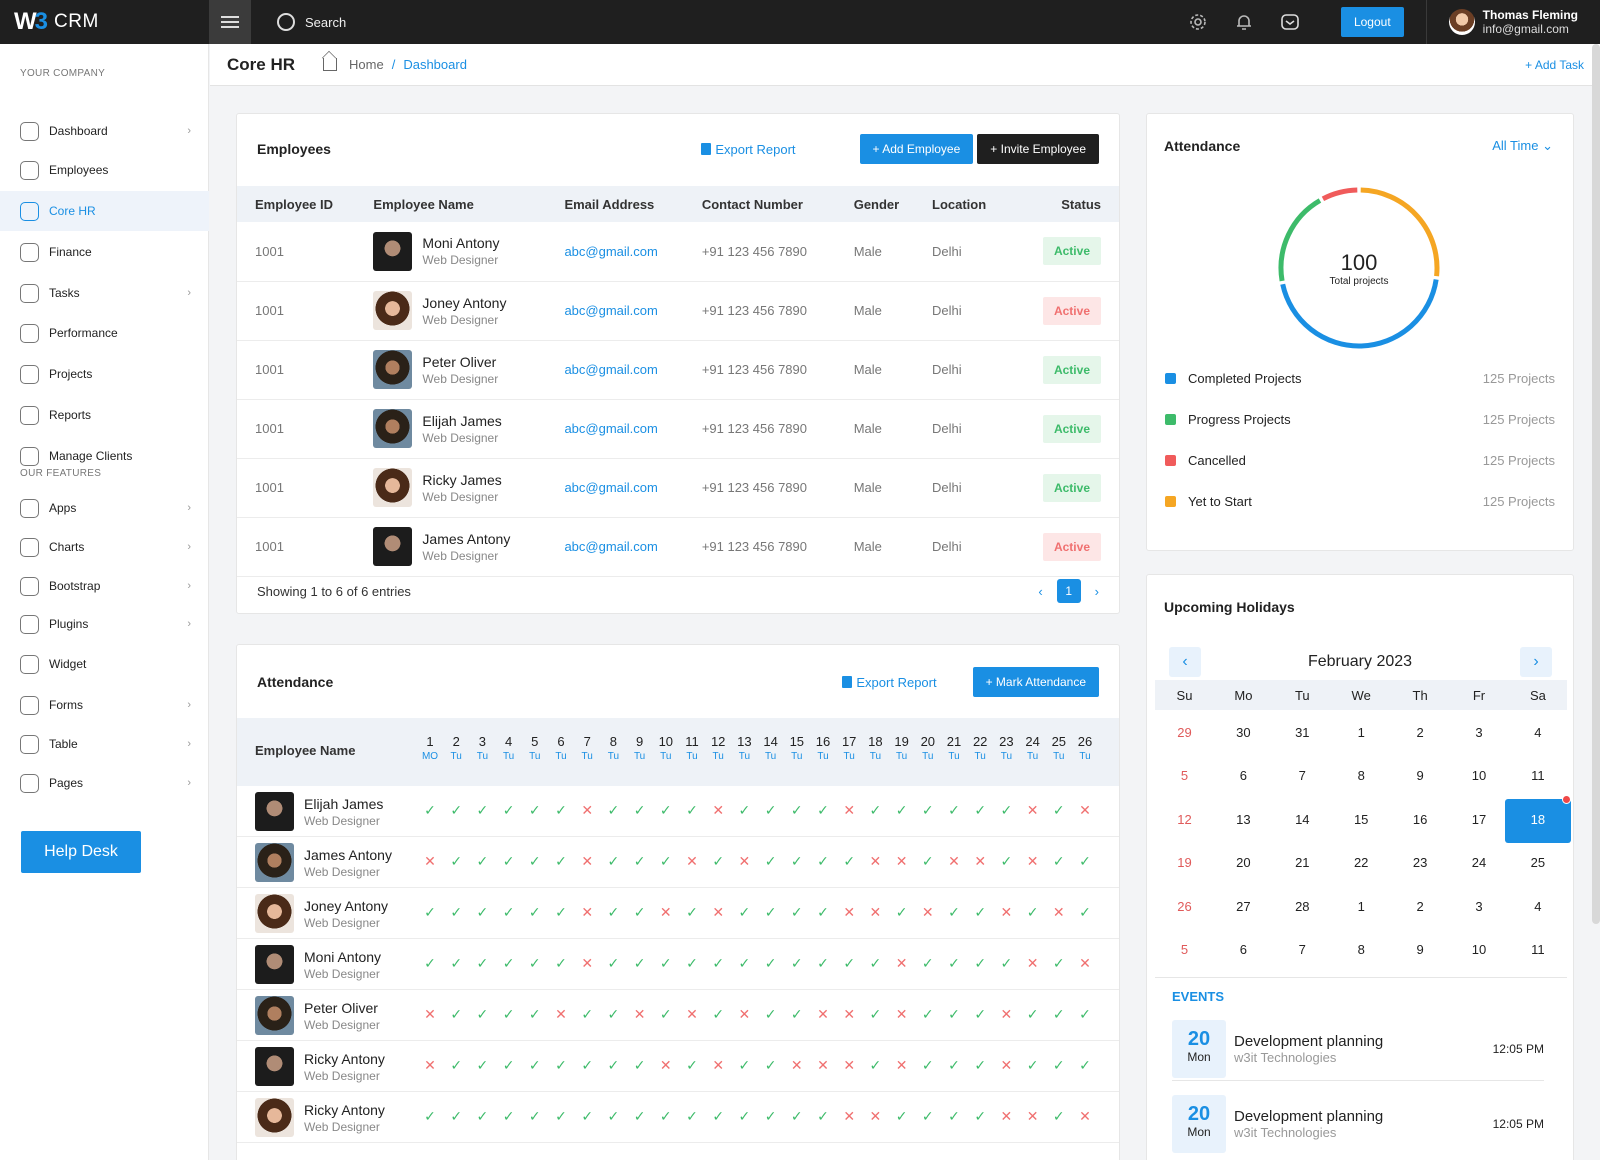  Describe the element at coordinates (104, 586) in the screenshot. I see `sidebar-item-bootstrap: Bootstrap ›` at that location.